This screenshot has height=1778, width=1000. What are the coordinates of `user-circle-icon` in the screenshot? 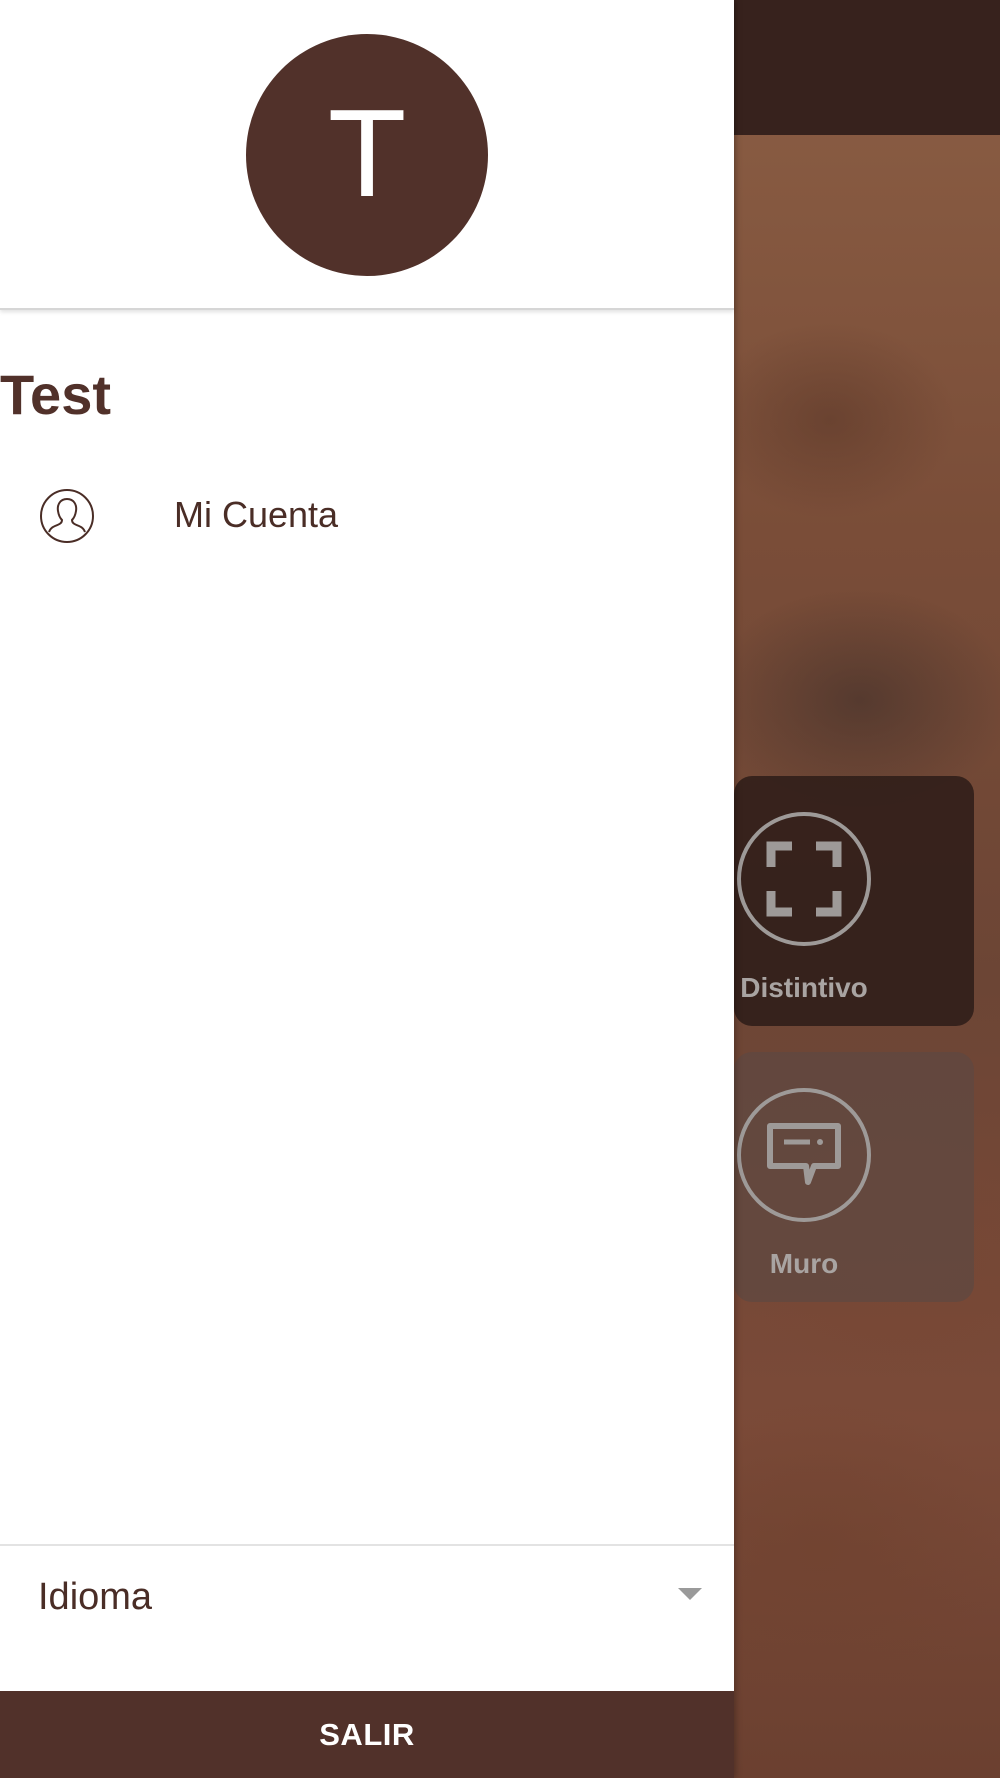 It's located at (67, 516).